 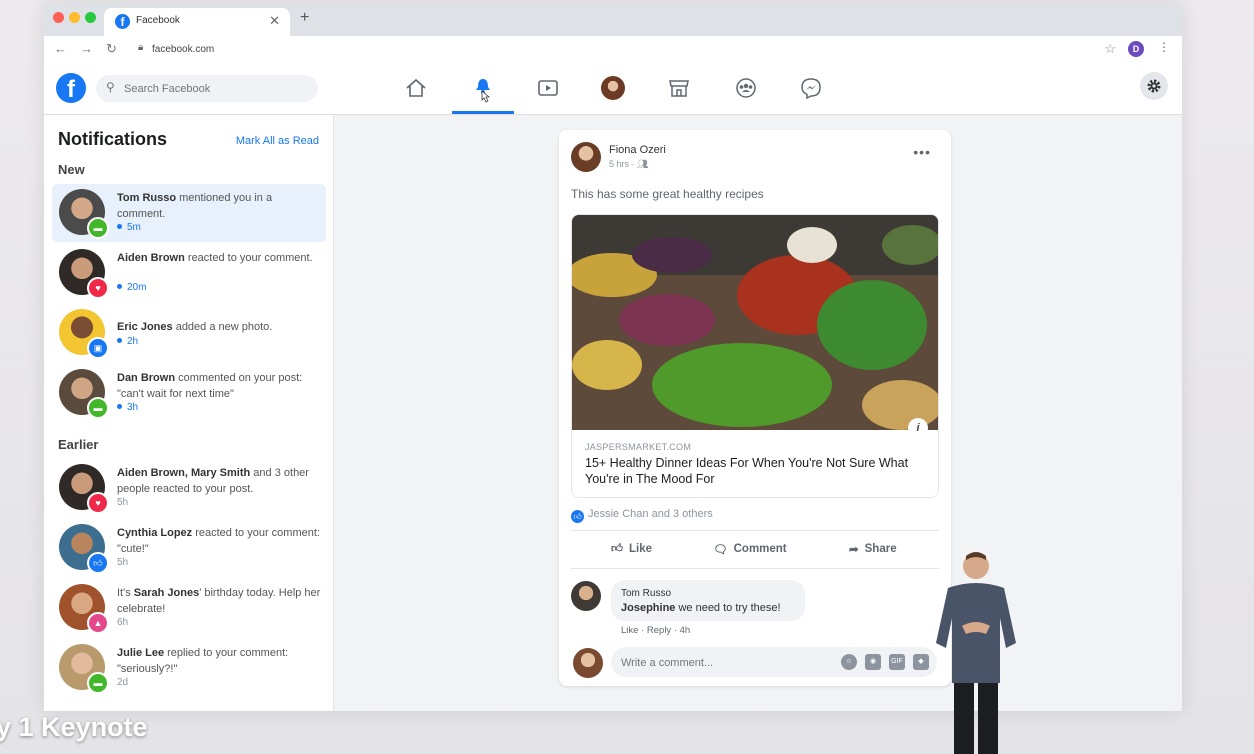 I want to click on section-new-label: New, so click(x=71, y=169).